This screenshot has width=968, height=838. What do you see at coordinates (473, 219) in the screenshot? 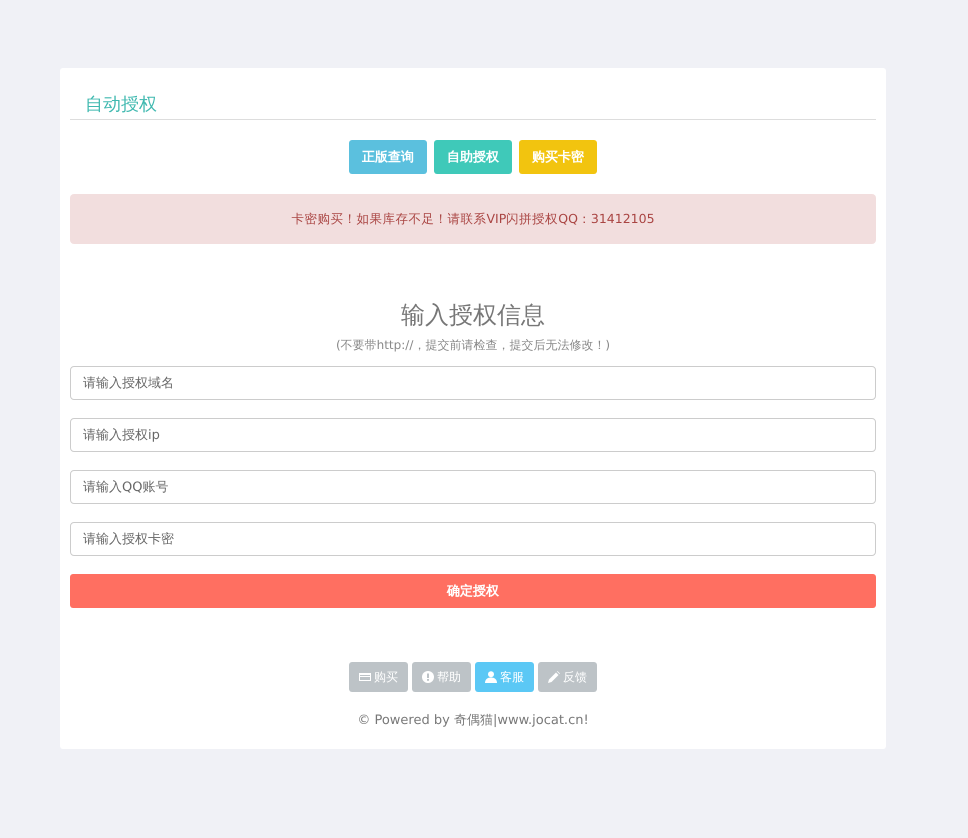
I see `alert-message: 卡密购买！如果库存不足！请联系VIP闪拼授权QQ：31412105` at bounding box center [473, 219].